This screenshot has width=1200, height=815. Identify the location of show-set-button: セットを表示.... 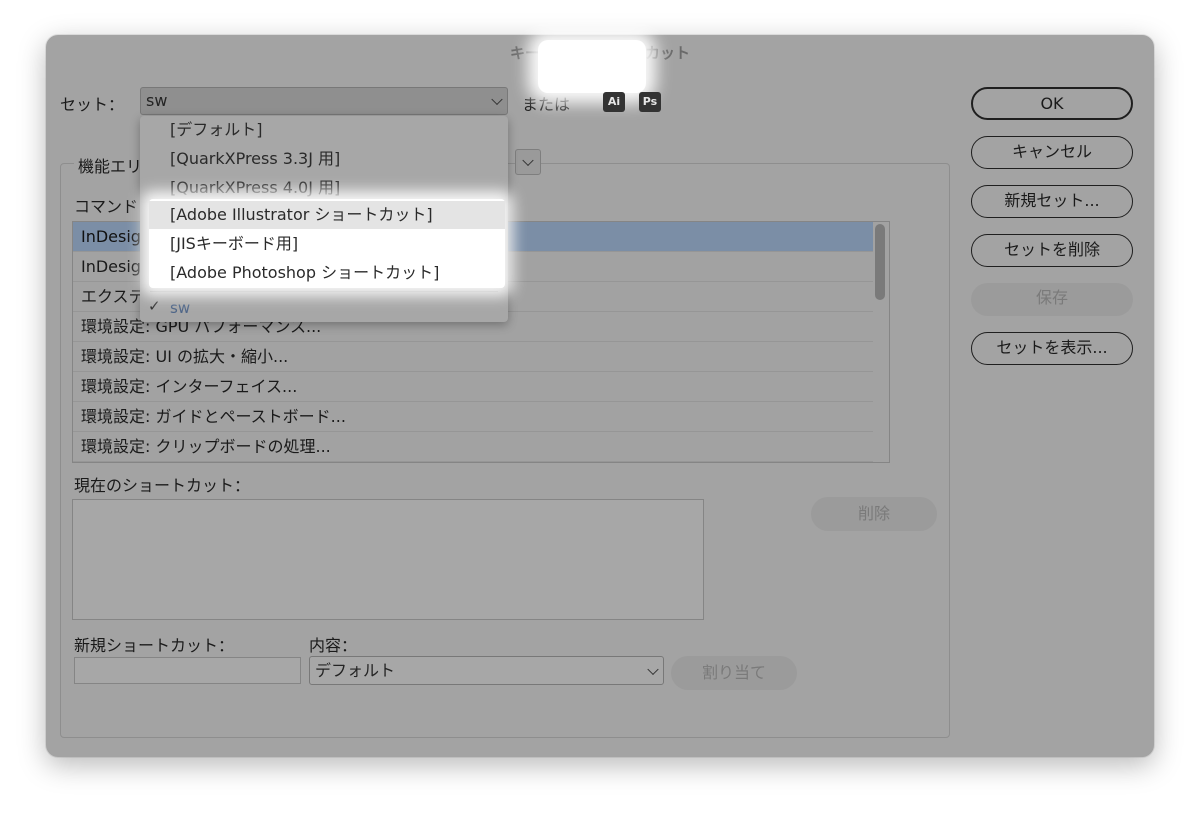
(1052, 348).